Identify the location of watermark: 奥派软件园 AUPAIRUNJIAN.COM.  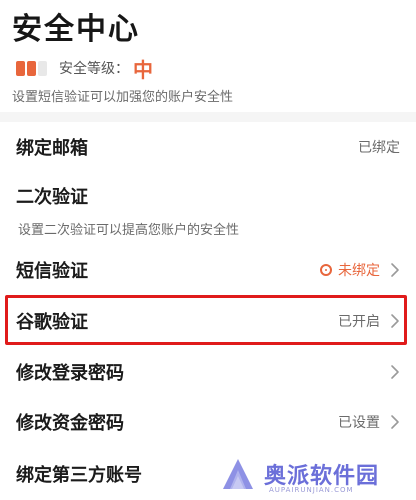
(315, 474).